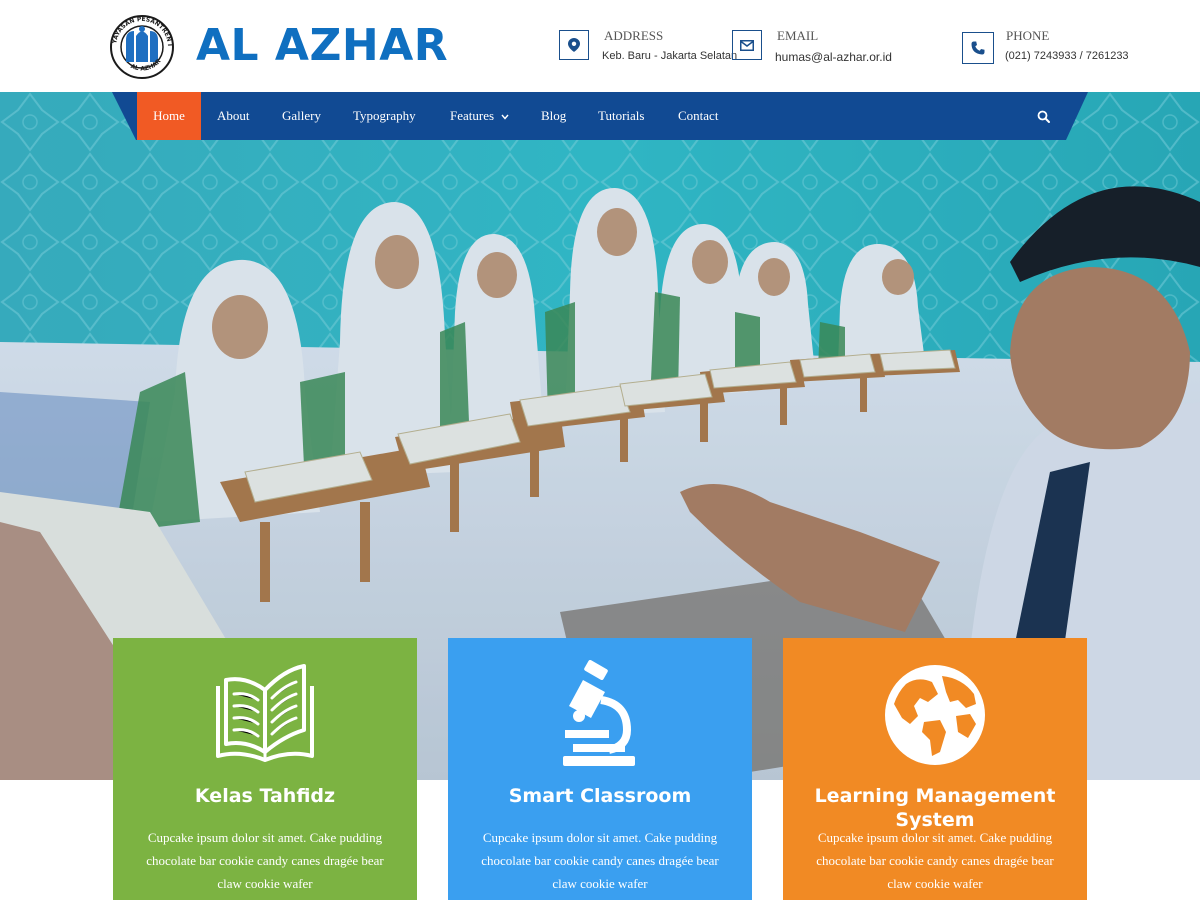 The width and height of the screenshot is (1200, 900). I want to click on phone-value: (021) 7243933 / 7261233, so click(1067, 56).